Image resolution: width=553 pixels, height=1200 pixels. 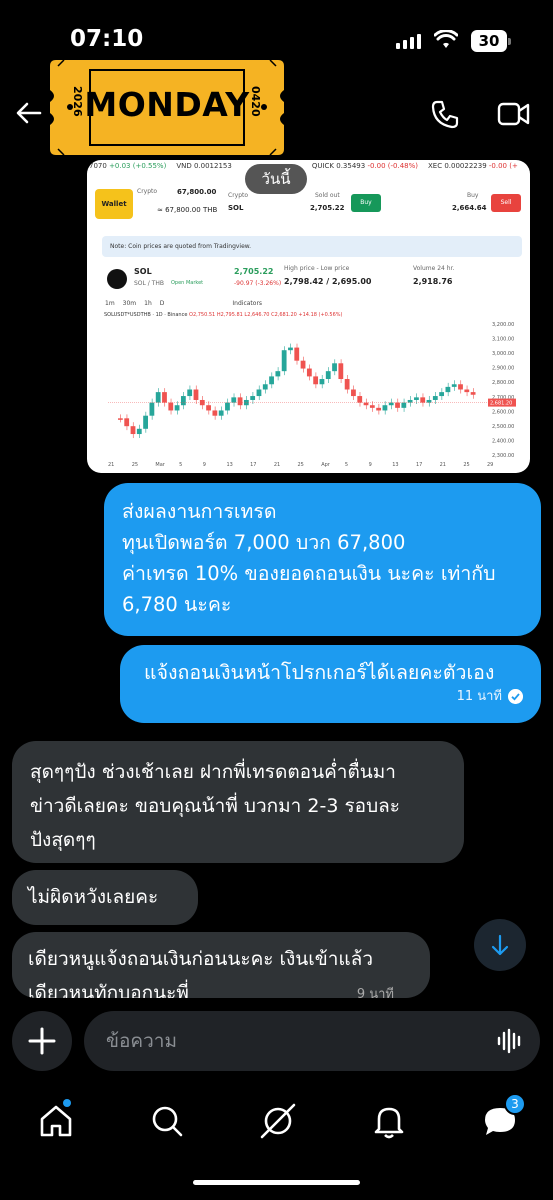 I want to click on home-indicator, so click(x=276, y=1182).